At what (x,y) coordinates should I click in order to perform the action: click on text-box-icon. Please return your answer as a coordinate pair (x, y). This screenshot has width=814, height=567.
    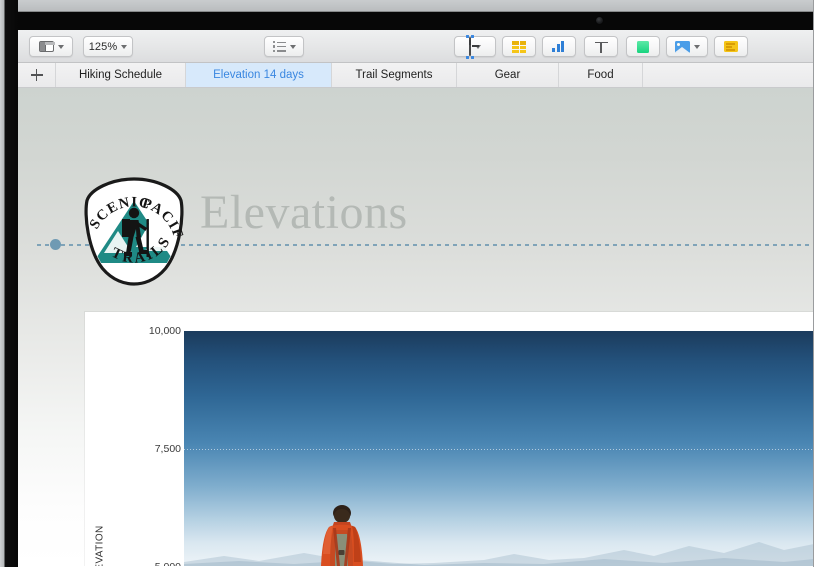
    Looking at the image, I should click on (601, 47).